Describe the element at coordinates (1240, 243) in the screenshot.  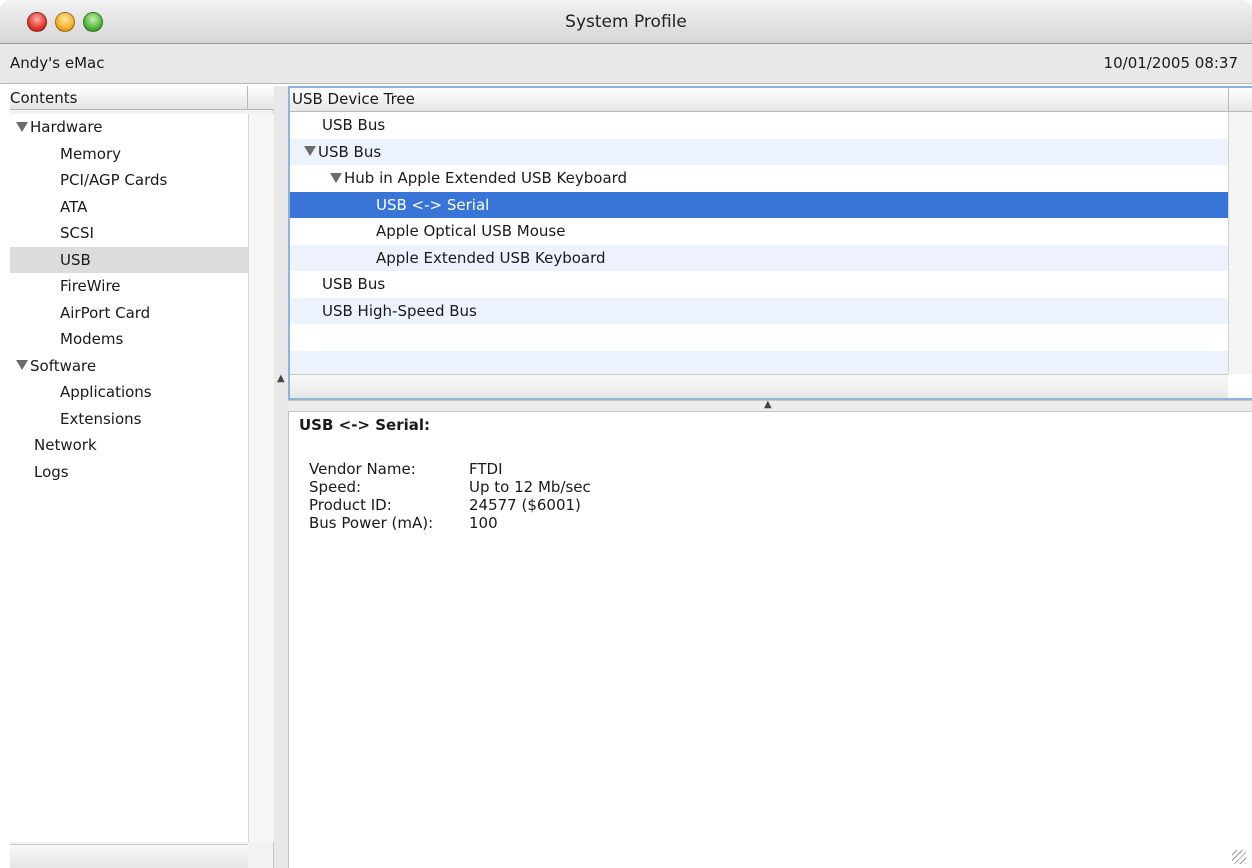
I see `device-tree-vertical-scrollbar` at that location.